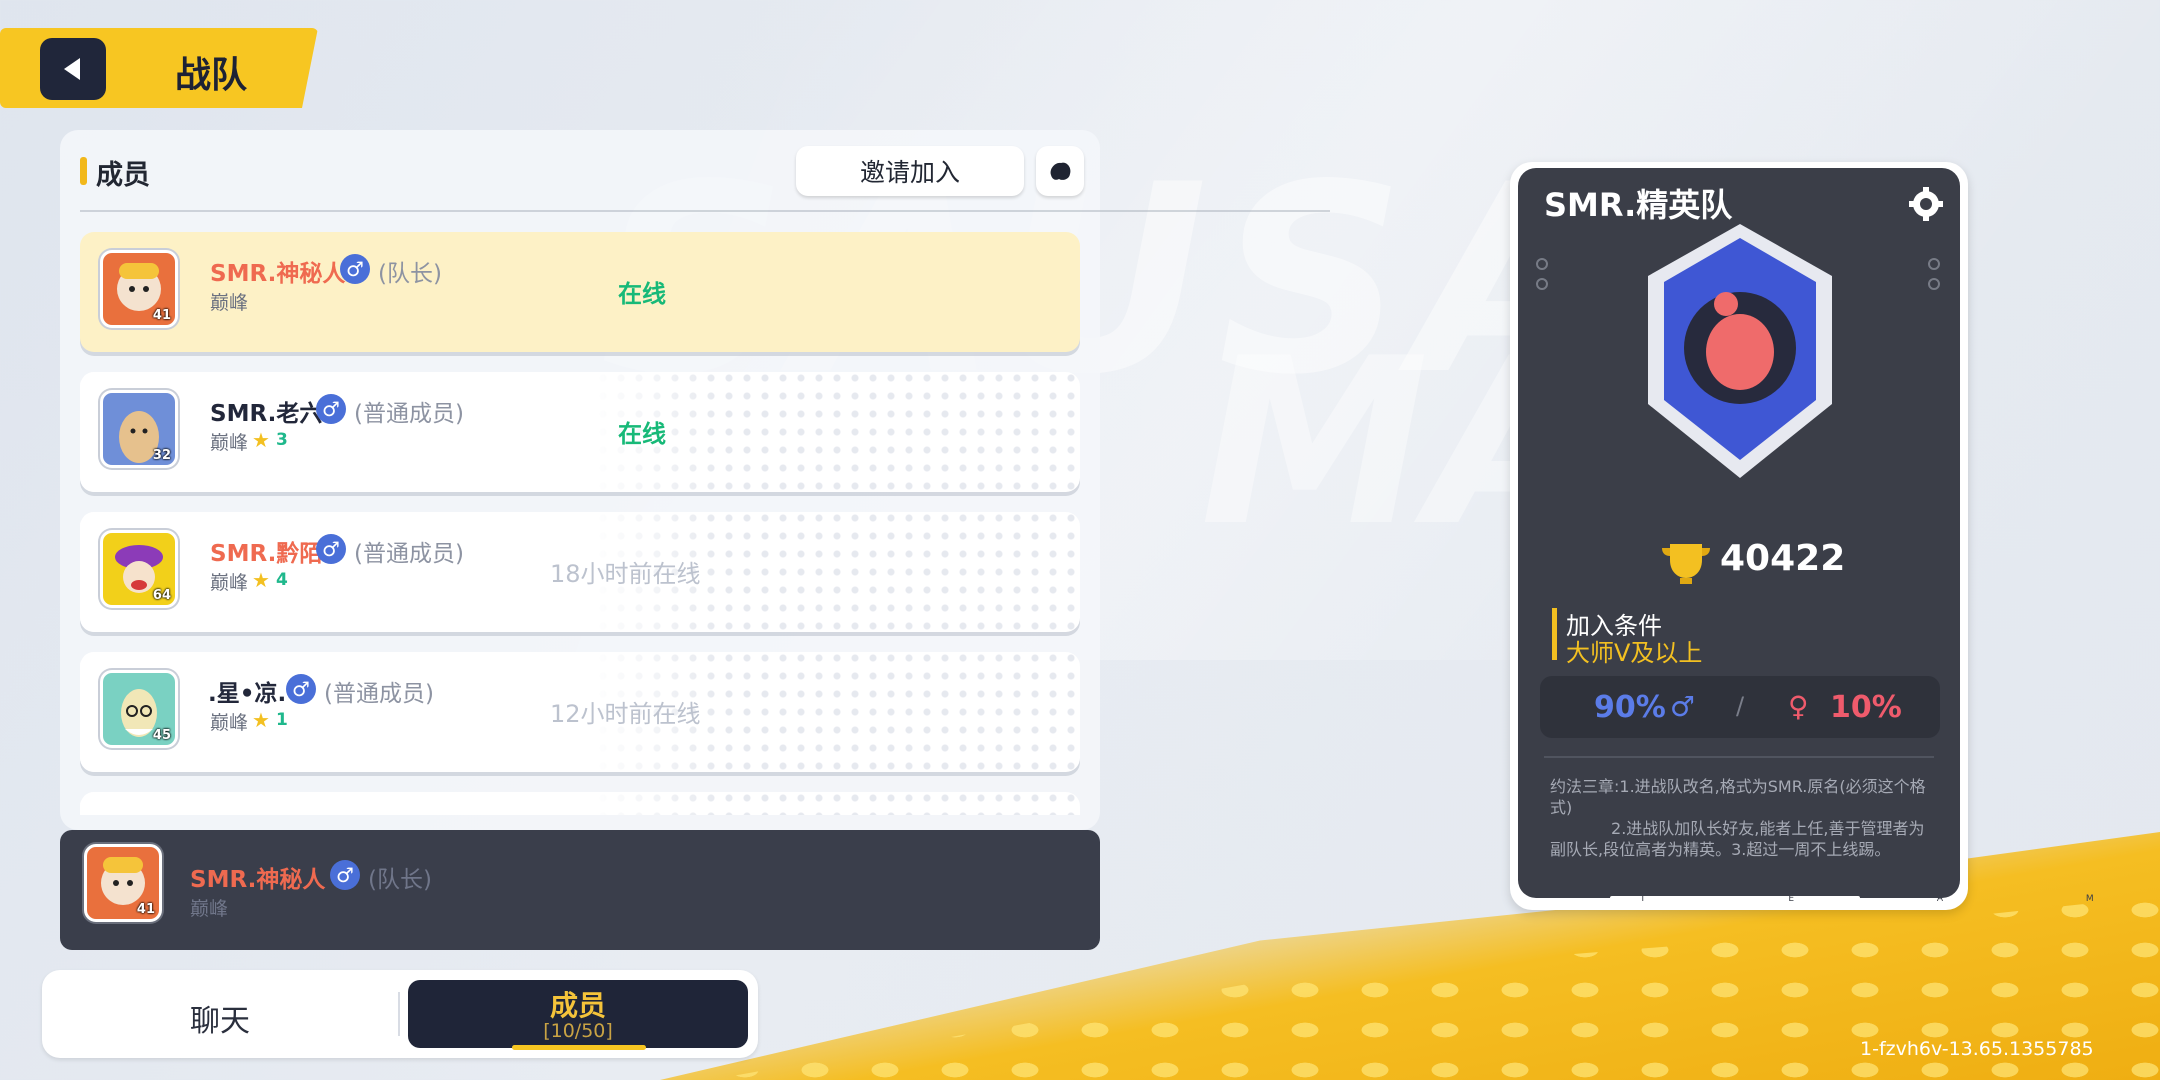 Image resolution: width=2160 pixels, height=1080 pixels. What do you see at coordinates (400, 880) in the screenshot?
I see `self-role: (队长)` at bounding box center [400, 880].